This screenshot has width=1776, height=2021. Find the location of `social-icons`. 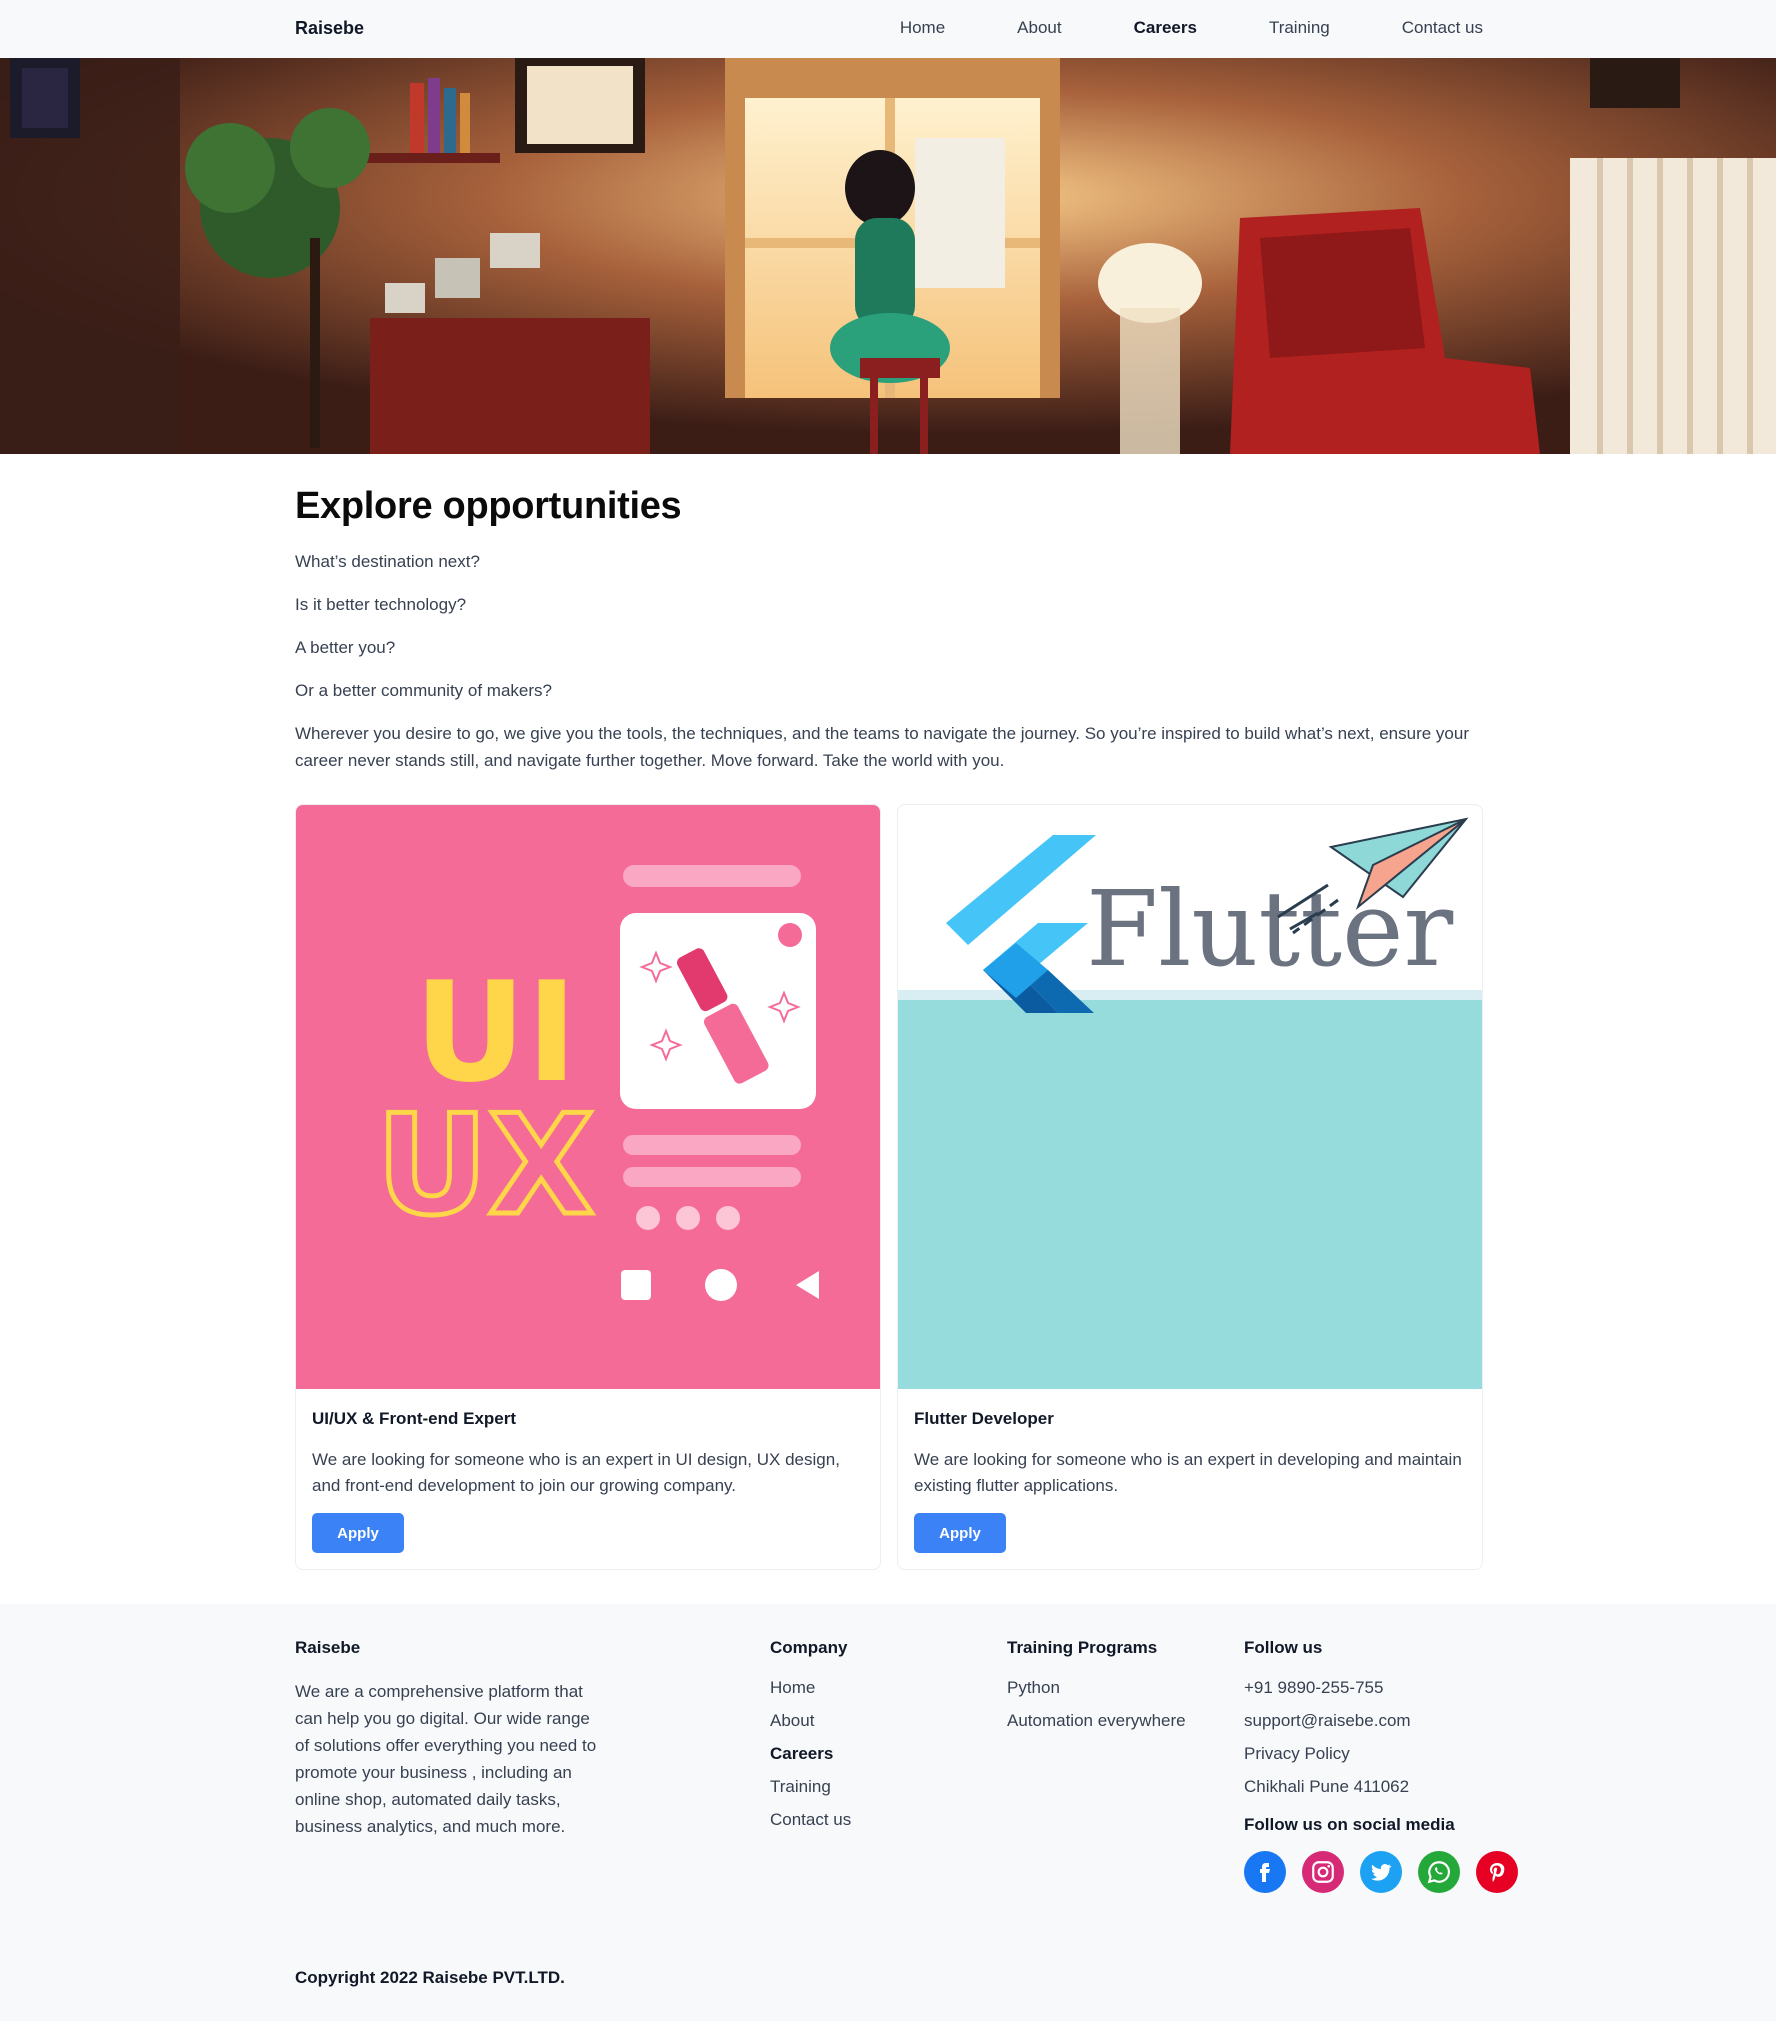

social-icons is located at coordinates (1381, 1872).